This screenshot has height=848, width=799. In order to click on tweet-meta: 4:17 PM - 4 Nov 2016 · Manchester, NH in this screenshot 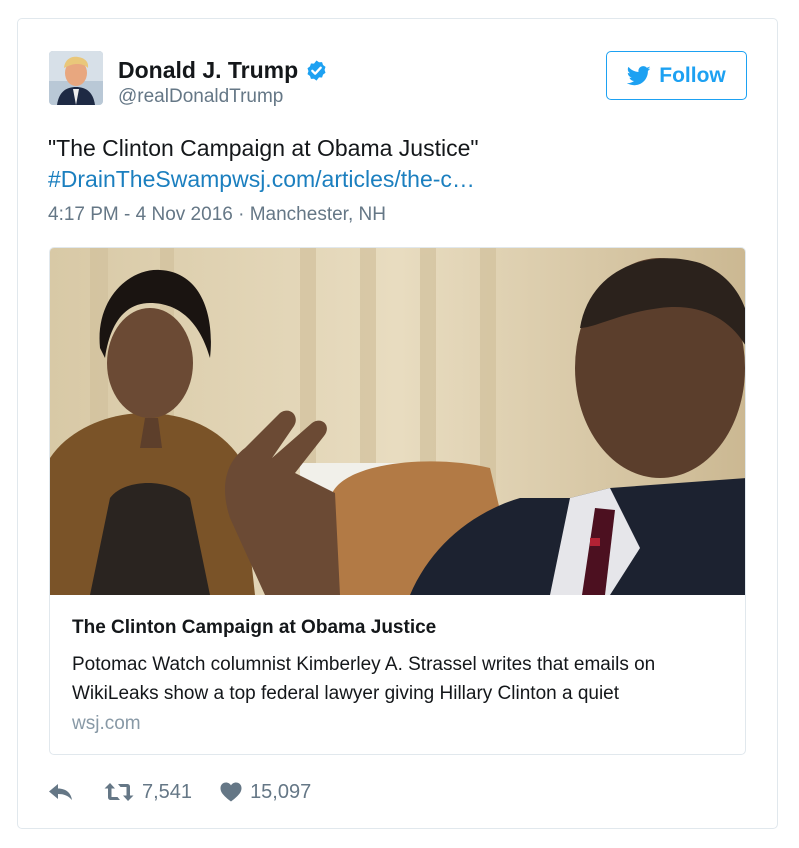, I will do `click(217, 215)`.